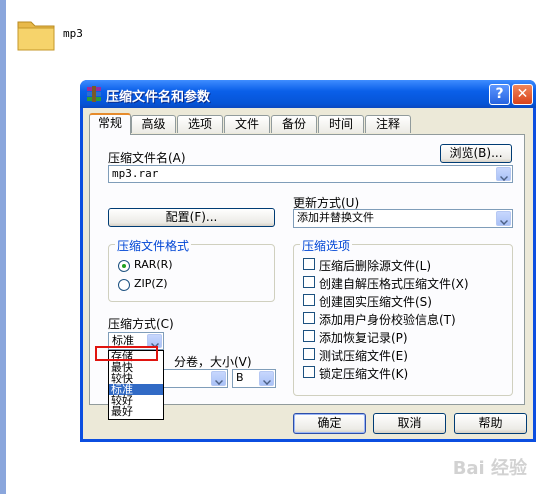 Image resolution: width=553 pixels, height=494 pixels. What do you see at coordinates (294, 124) in the screenshot?
I see `tab-backup: 备份` at bounding box center [294, 124].